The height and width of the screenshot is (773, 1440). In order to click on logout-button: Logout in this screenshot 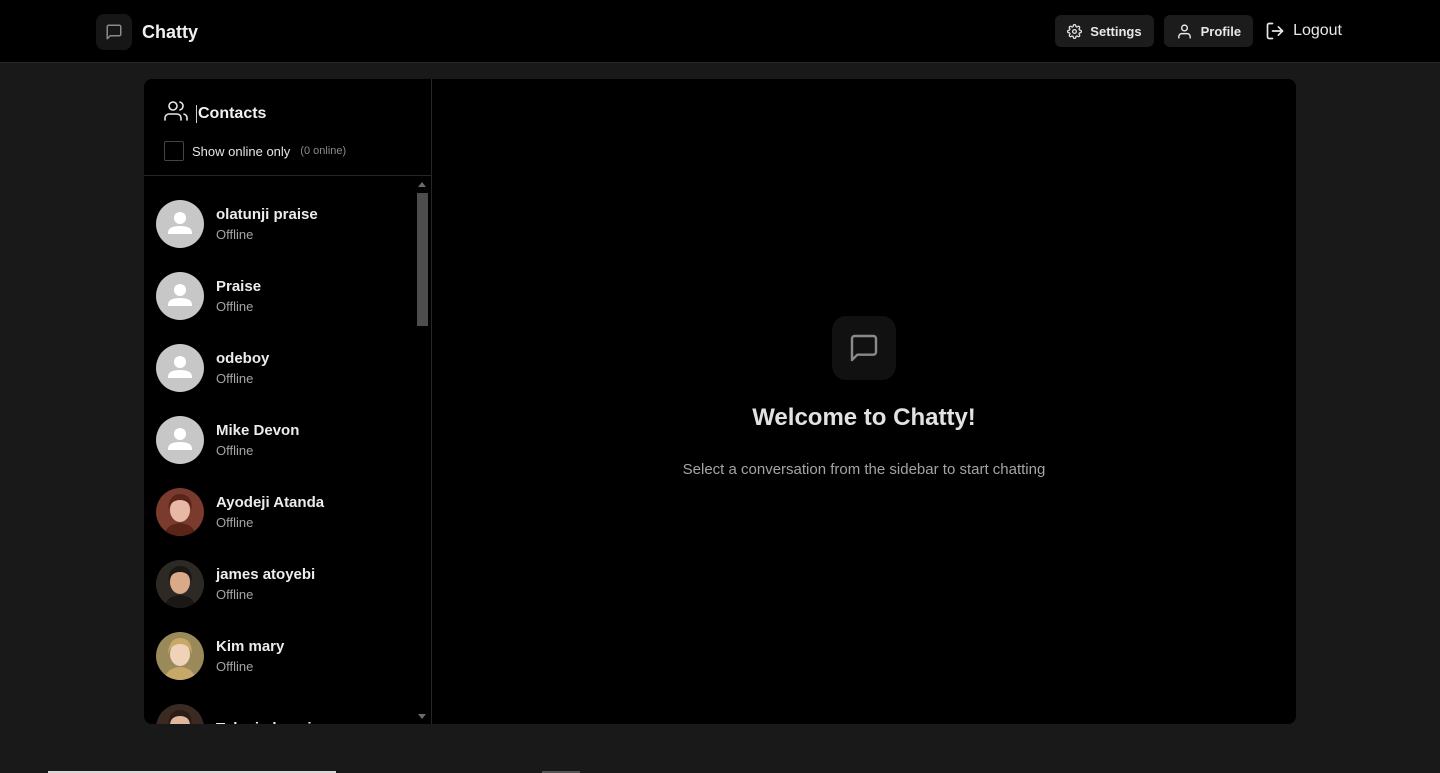, I will do `click(1303, 31)`.